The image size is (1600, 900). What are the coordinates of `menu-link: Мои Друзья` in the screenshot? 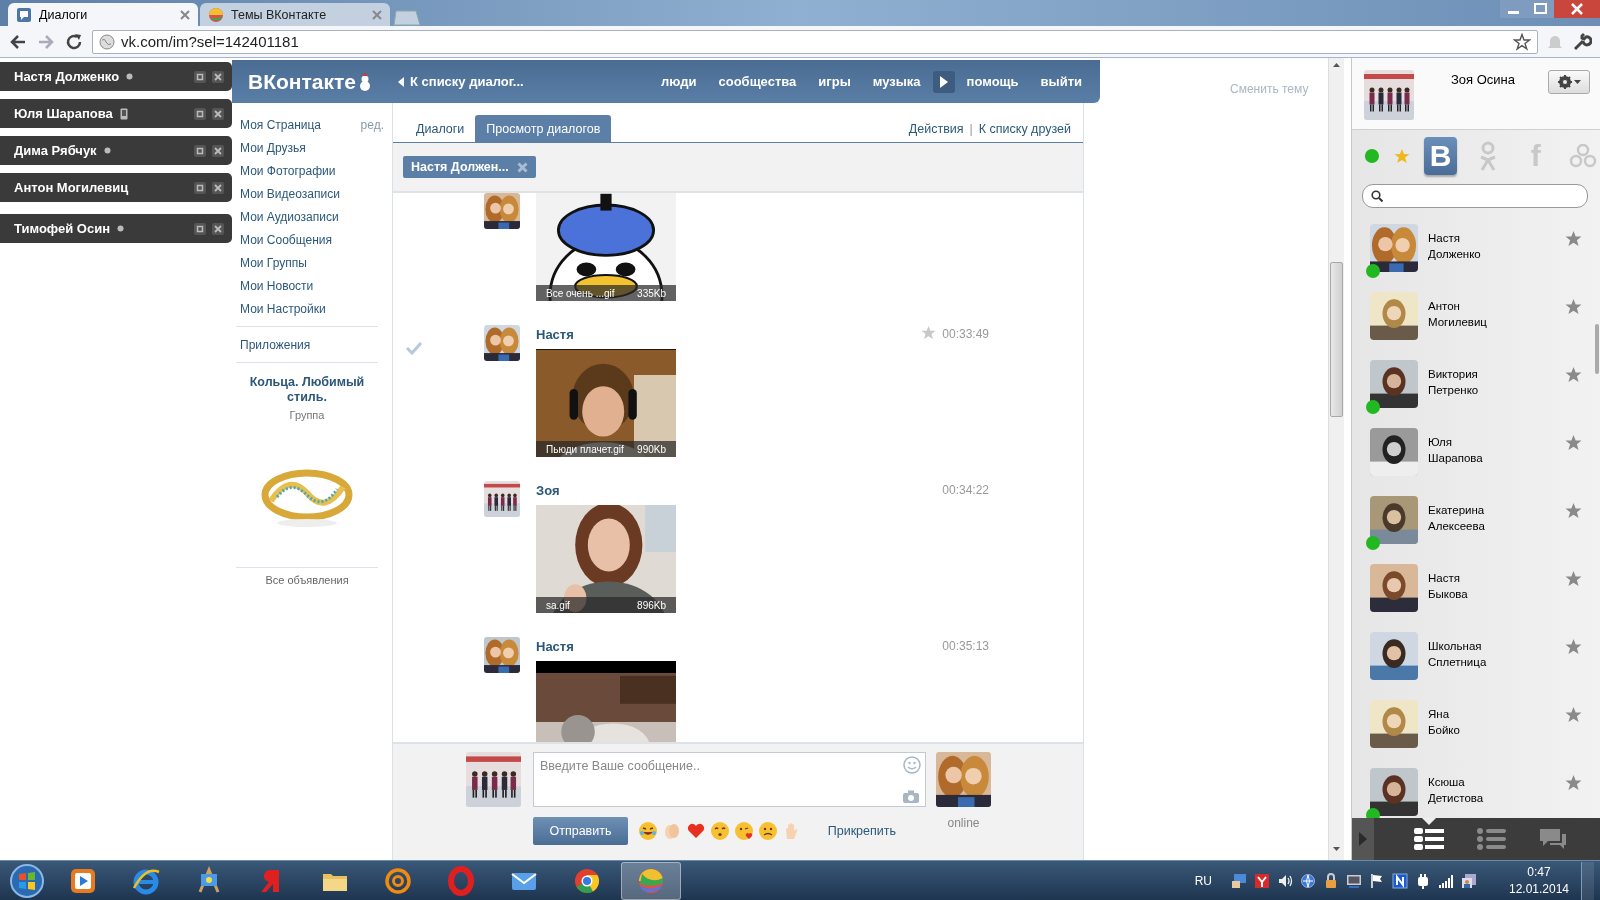 It's located at (273, 147).